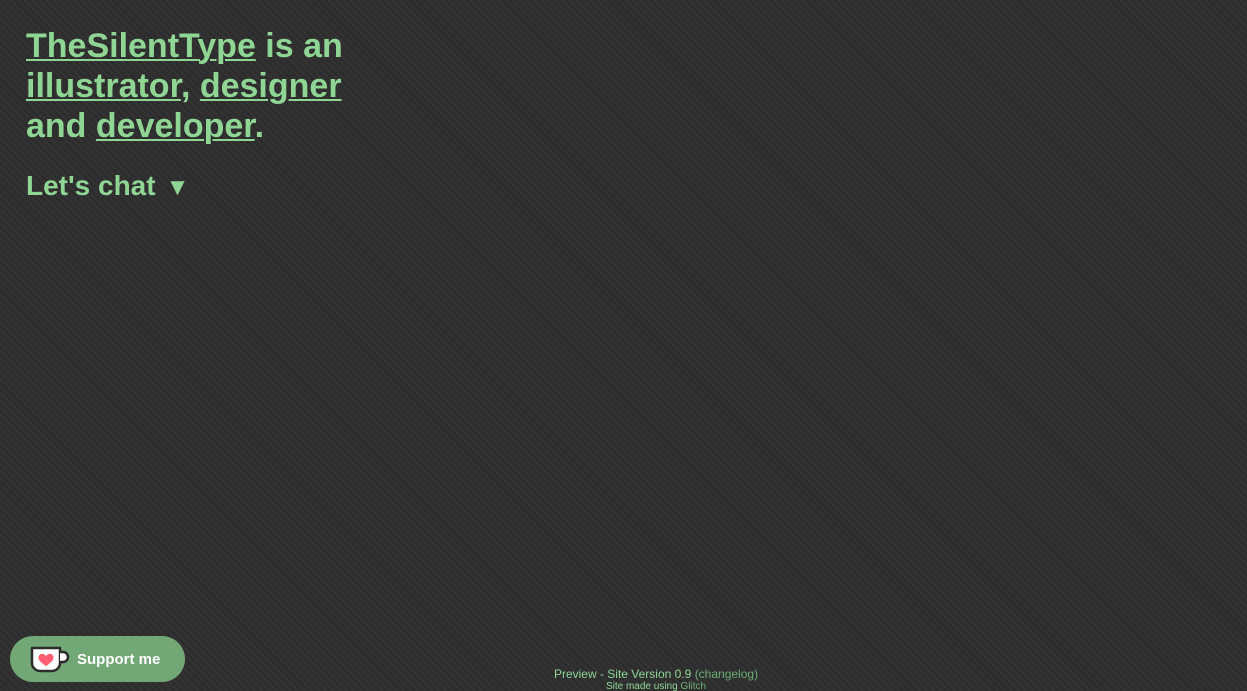 Image resolution: width=1247 pixels, height=691 pixels. Describe the element at coordinates (61, 126) in the screenshot. I see `hero-text-and: and` at that location.